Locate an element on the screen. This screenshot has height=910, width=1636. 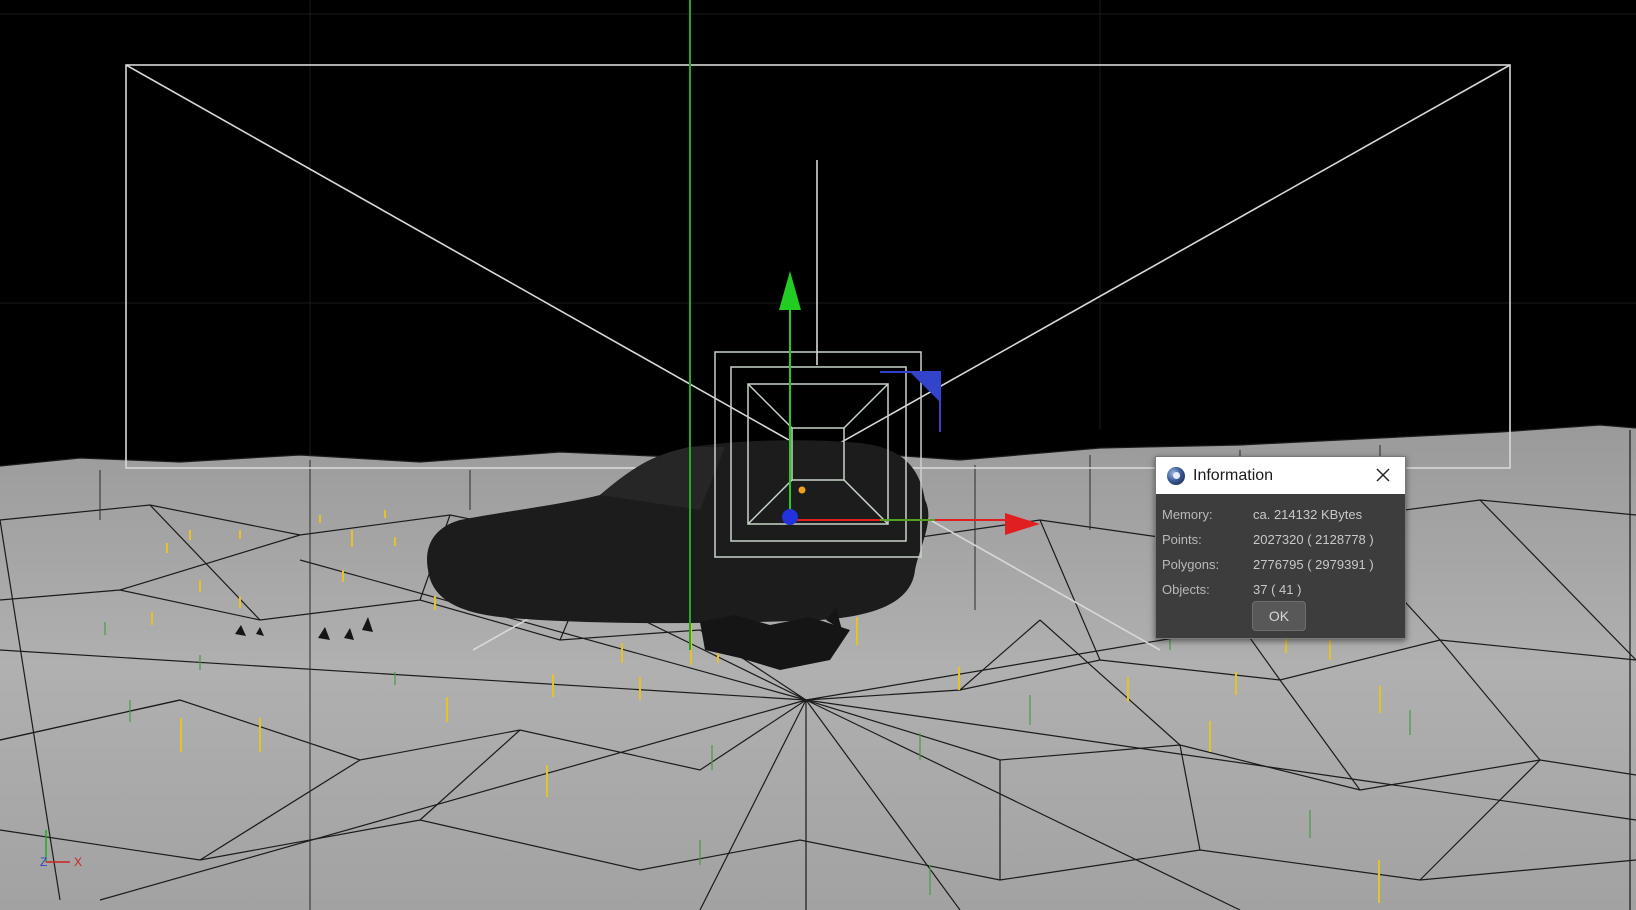
axis-z-label: Z is located at coordinates (43, 862).